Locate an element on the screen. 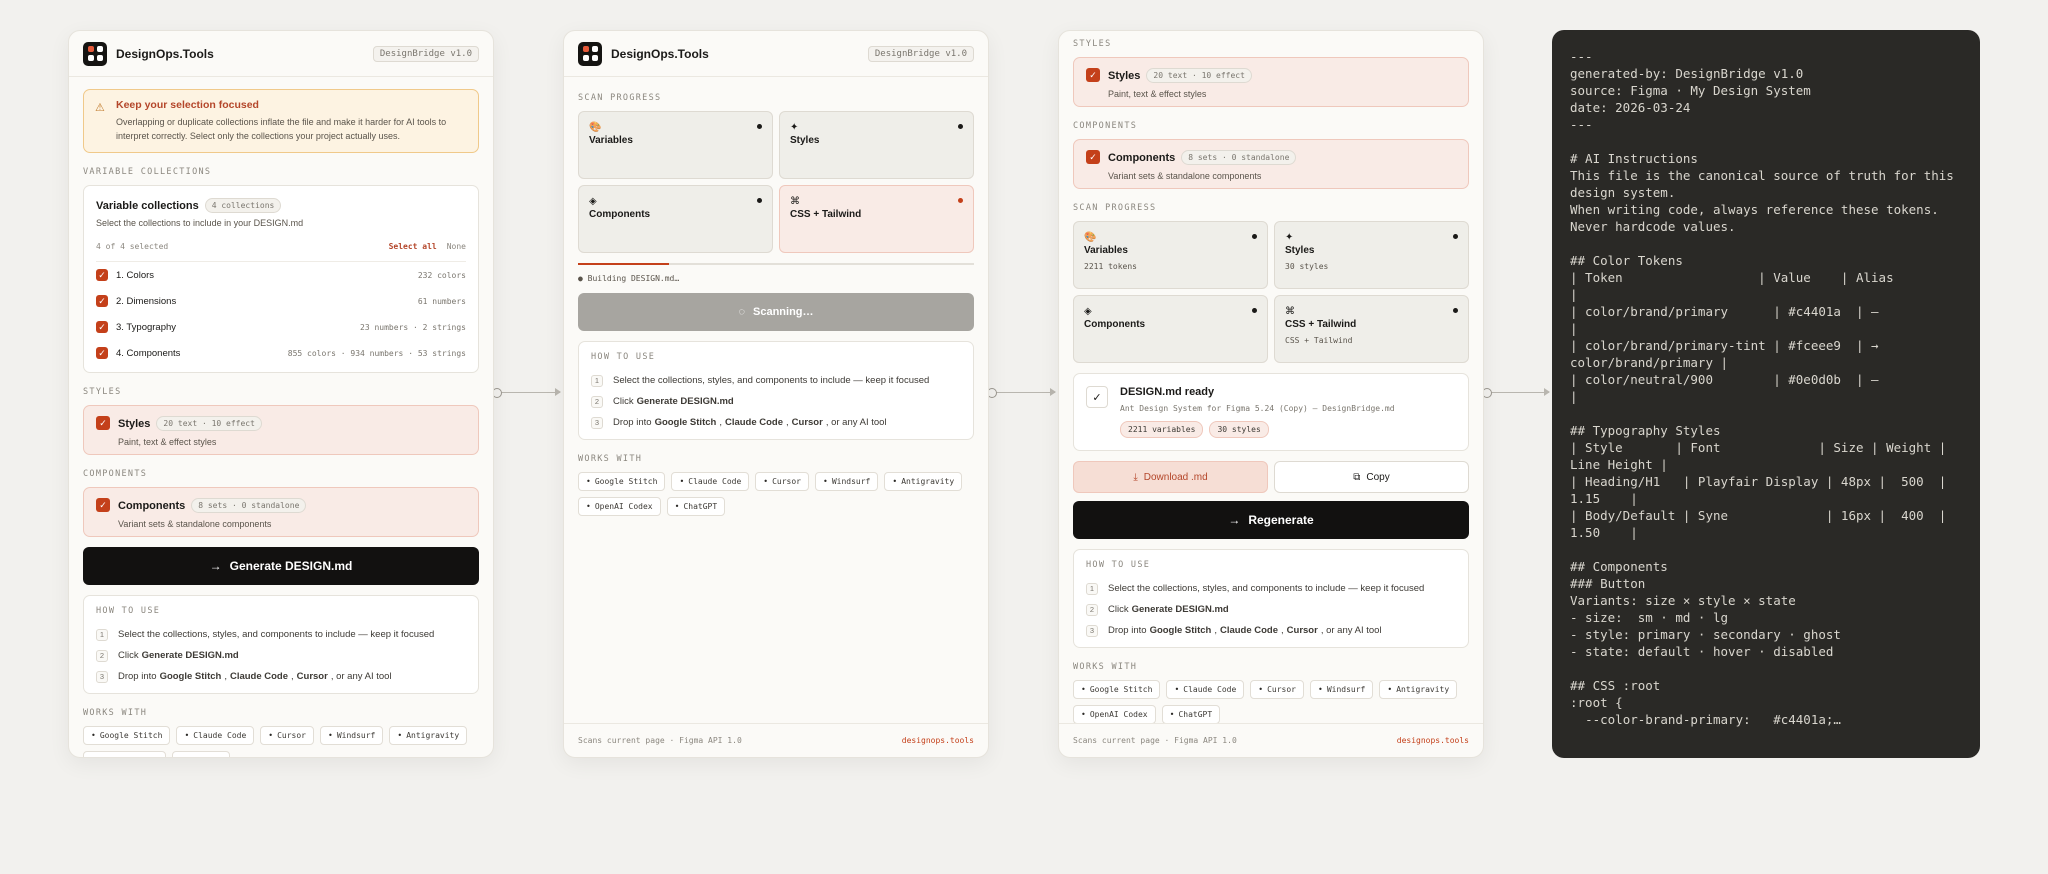 The image size is (2048, 874). count-pill: 20 text · 10 effect is located at coordinates (209, 423).